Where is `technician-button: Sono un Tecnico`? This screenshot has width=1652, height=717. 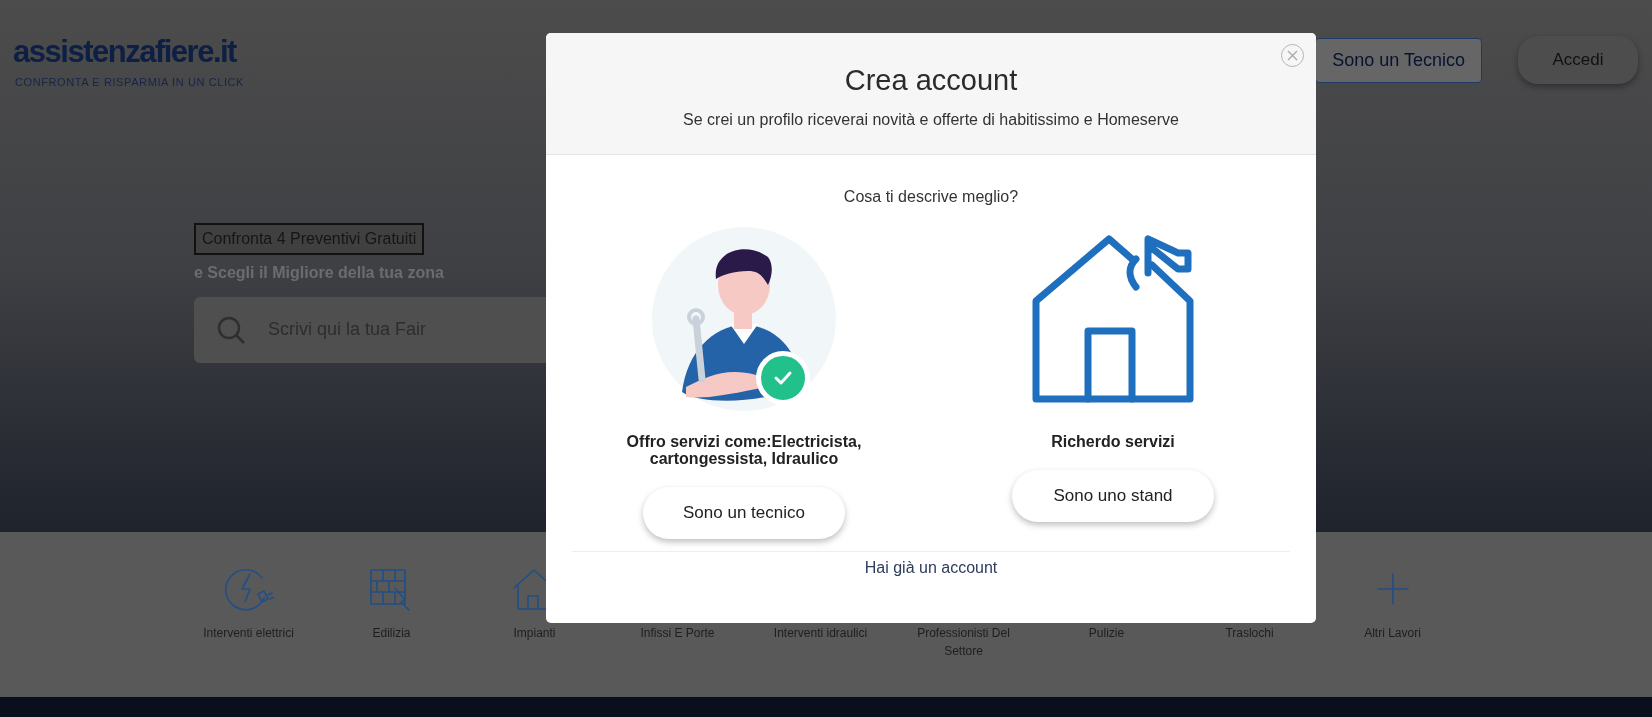 technician-button: Sono un Tecnico is located at coordinates (1398, 60).